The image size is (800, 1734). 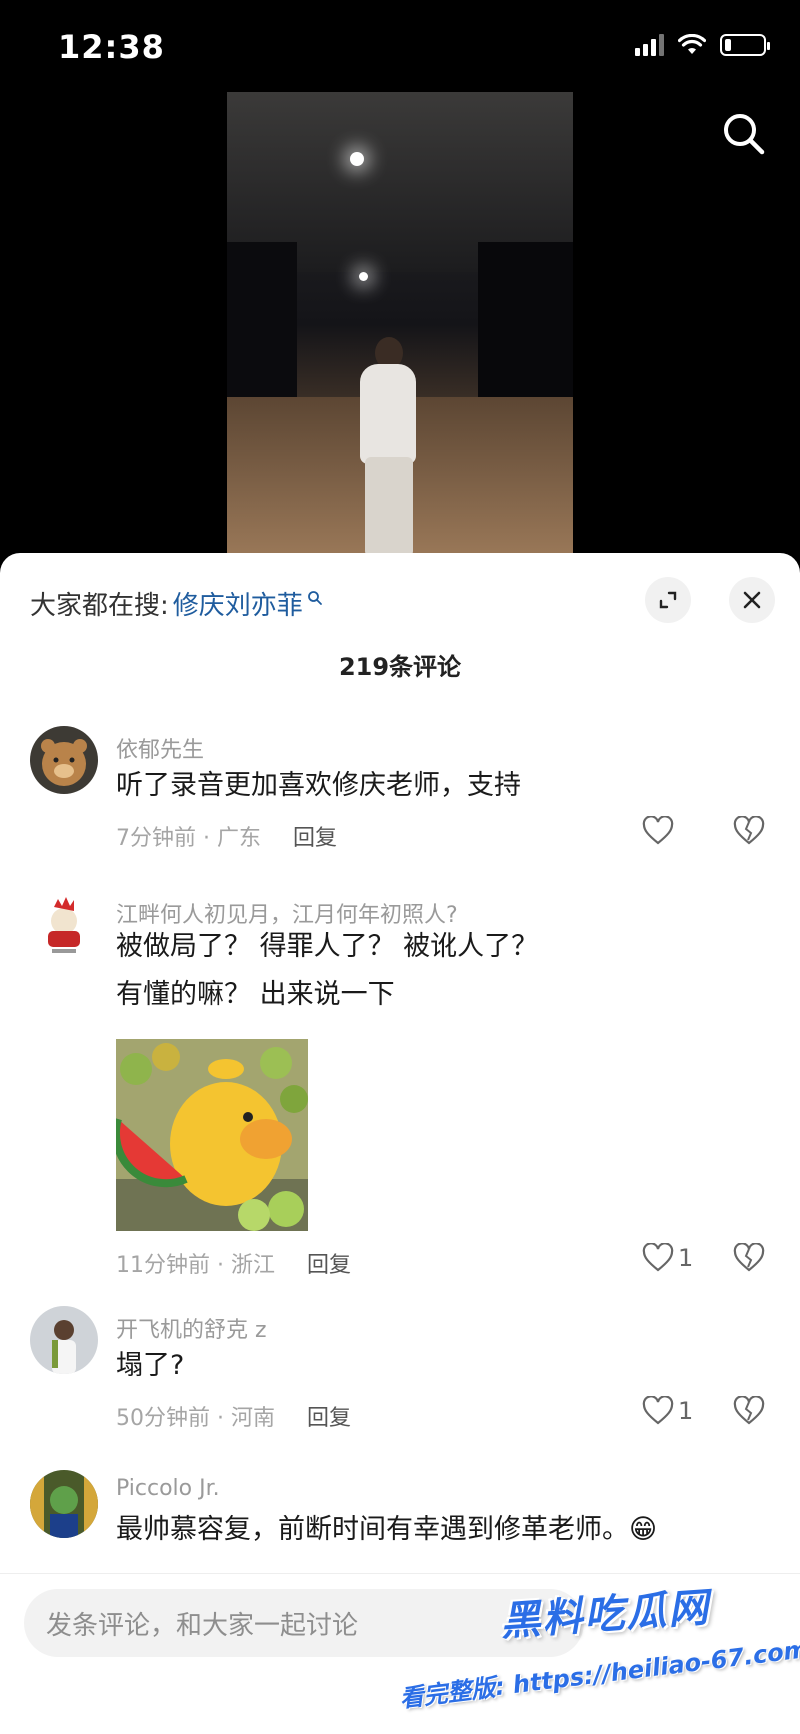 I want to click on comment-username: 依郁先生, so click(x=160, y=748).